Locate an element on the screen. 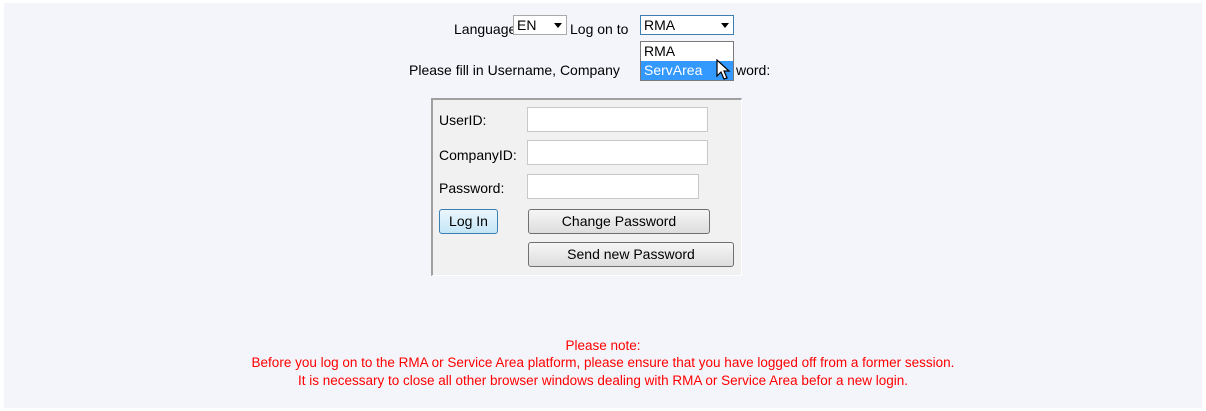 This screenshot has height=411, width=1206. mouse-cursor-icon is located at coordinates (723, 69).